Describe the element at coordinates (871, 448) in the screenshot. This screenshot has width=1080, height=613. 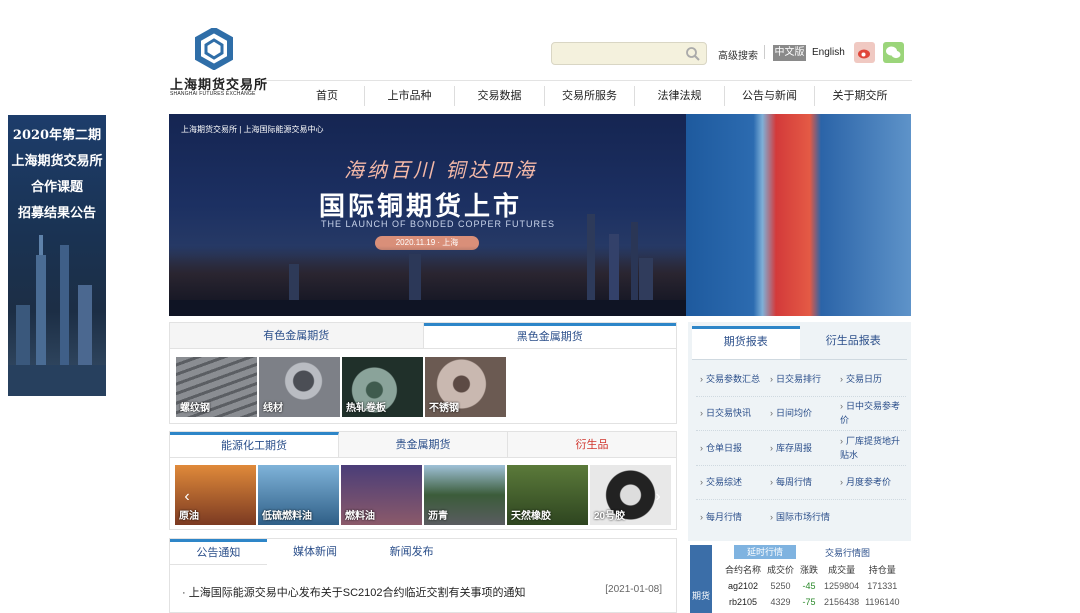
I see `report-link: 厂库提货地升贴水` at that location.